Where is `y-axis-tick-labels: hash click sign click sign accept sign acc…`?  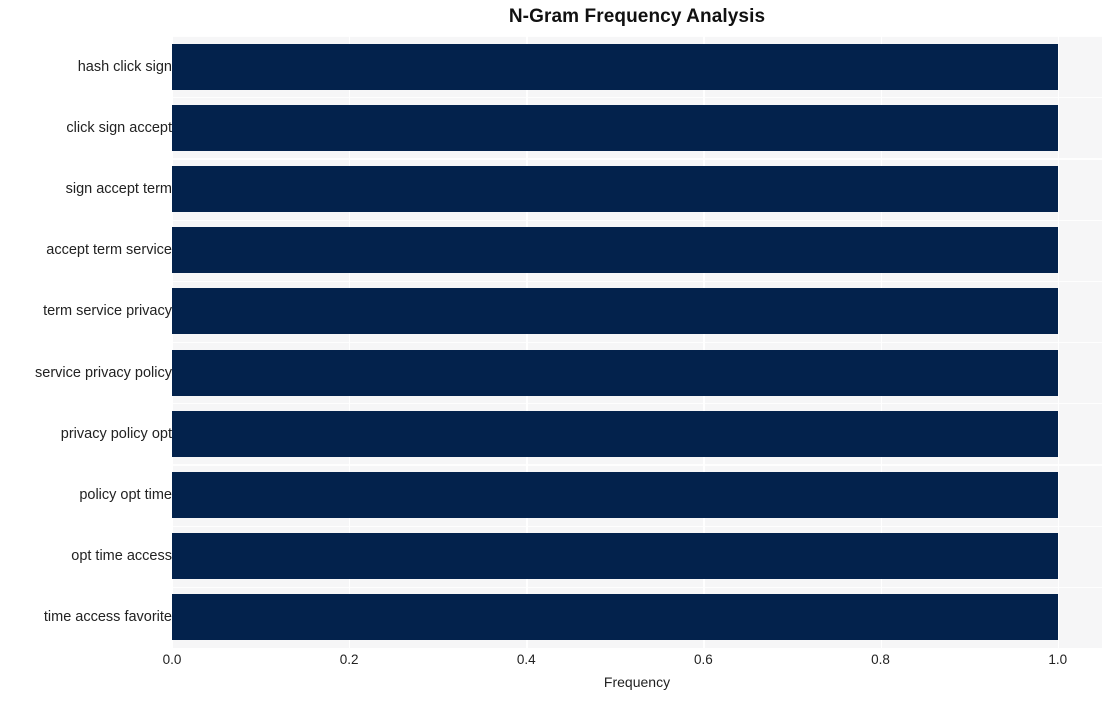 y-axis-tick-labels: hash click sign click sign accept sign acc… is located at coordinates (86, 342).